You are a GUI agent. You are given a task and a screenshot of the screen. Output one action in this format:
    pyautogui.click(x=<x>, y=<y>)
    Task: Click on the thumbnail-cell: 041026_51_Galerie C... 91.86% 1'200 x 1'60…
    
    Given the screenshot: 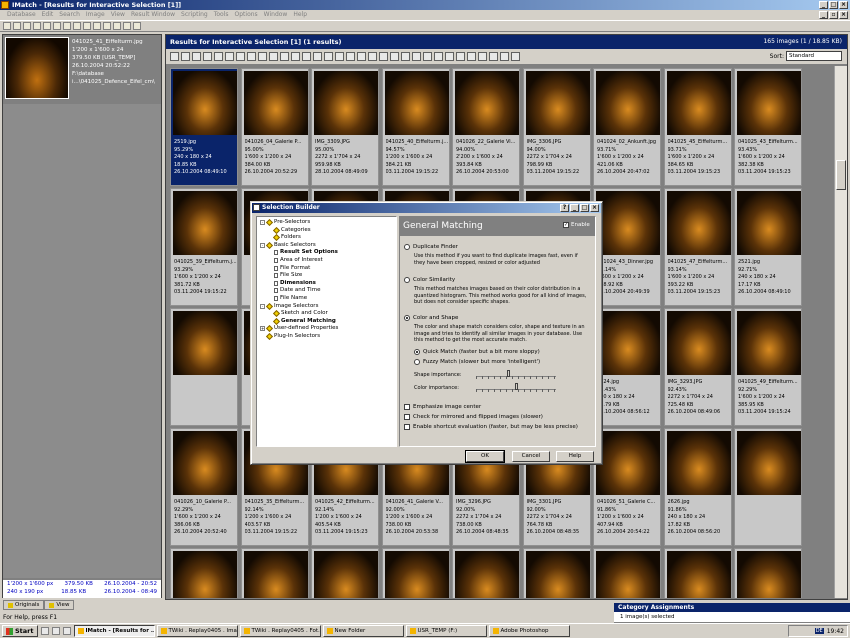 What is the action you would take?
    pyautogui.click(x=627, y=487)
    